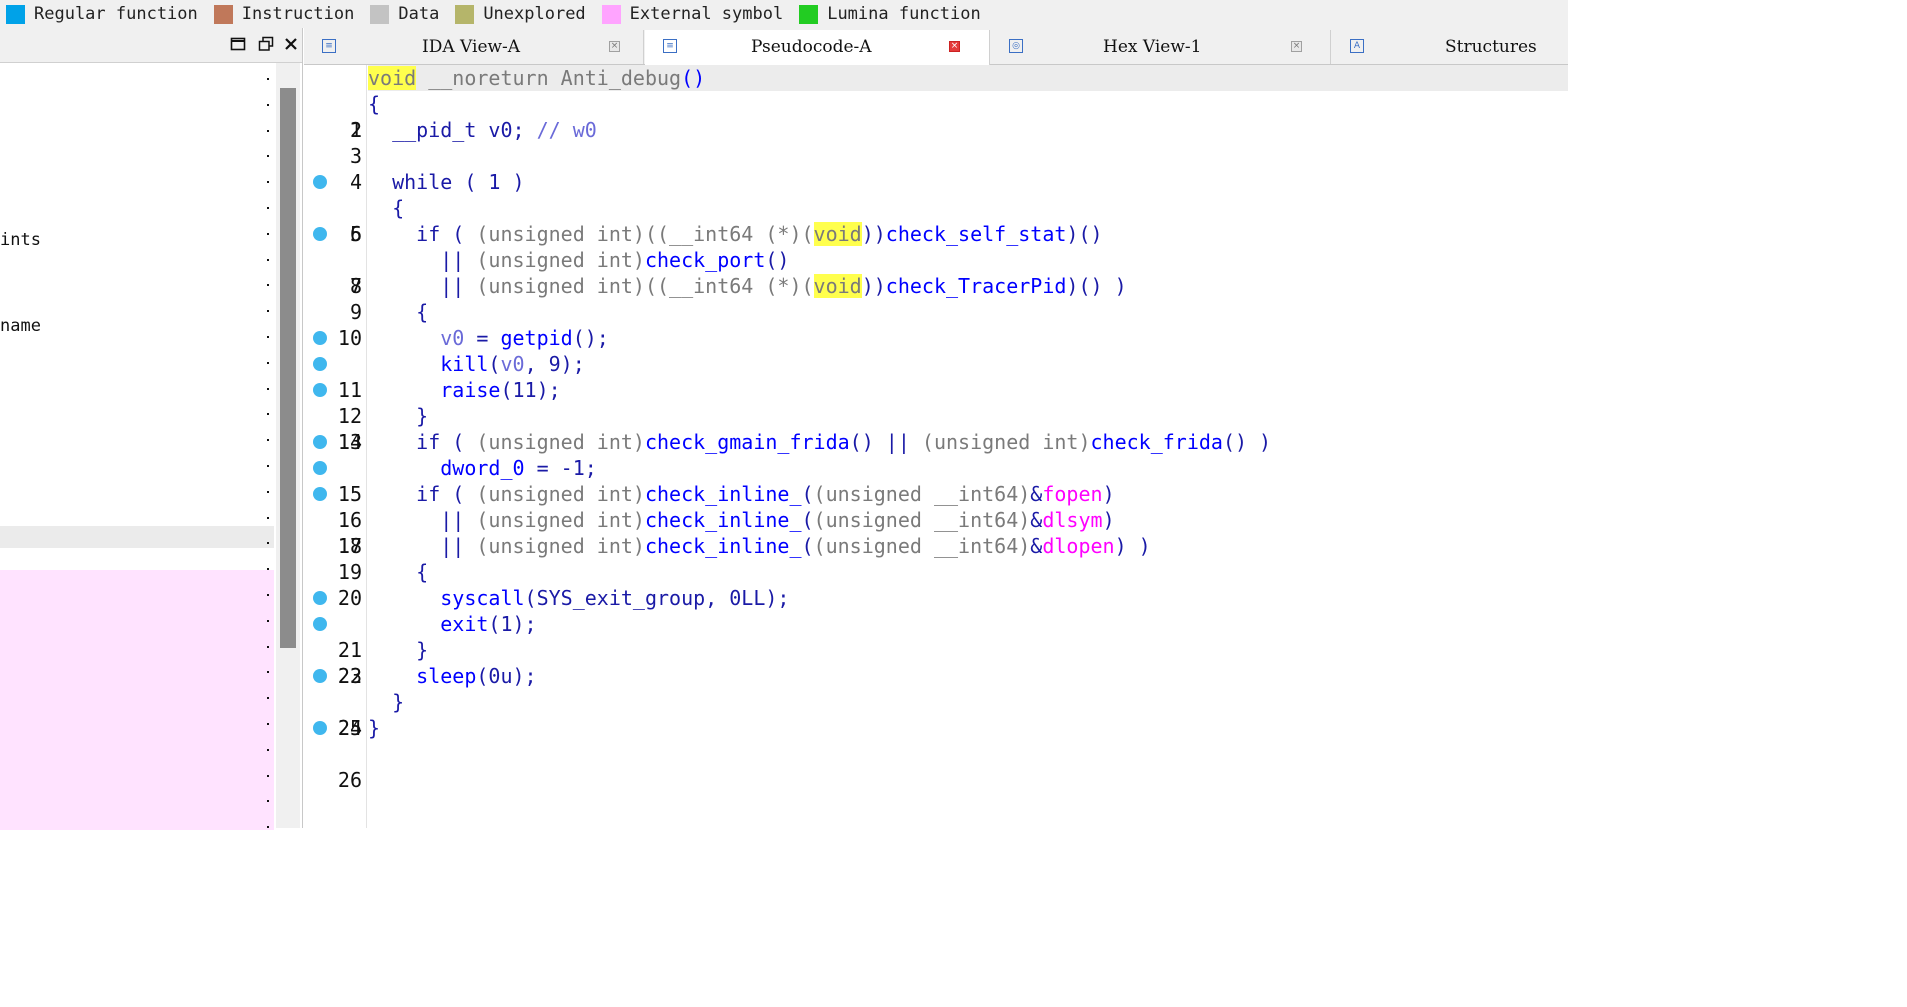  Describe the element at coordinates (1450, 47) in the screenshot. I see `tab-structures: A Structures` at that location.